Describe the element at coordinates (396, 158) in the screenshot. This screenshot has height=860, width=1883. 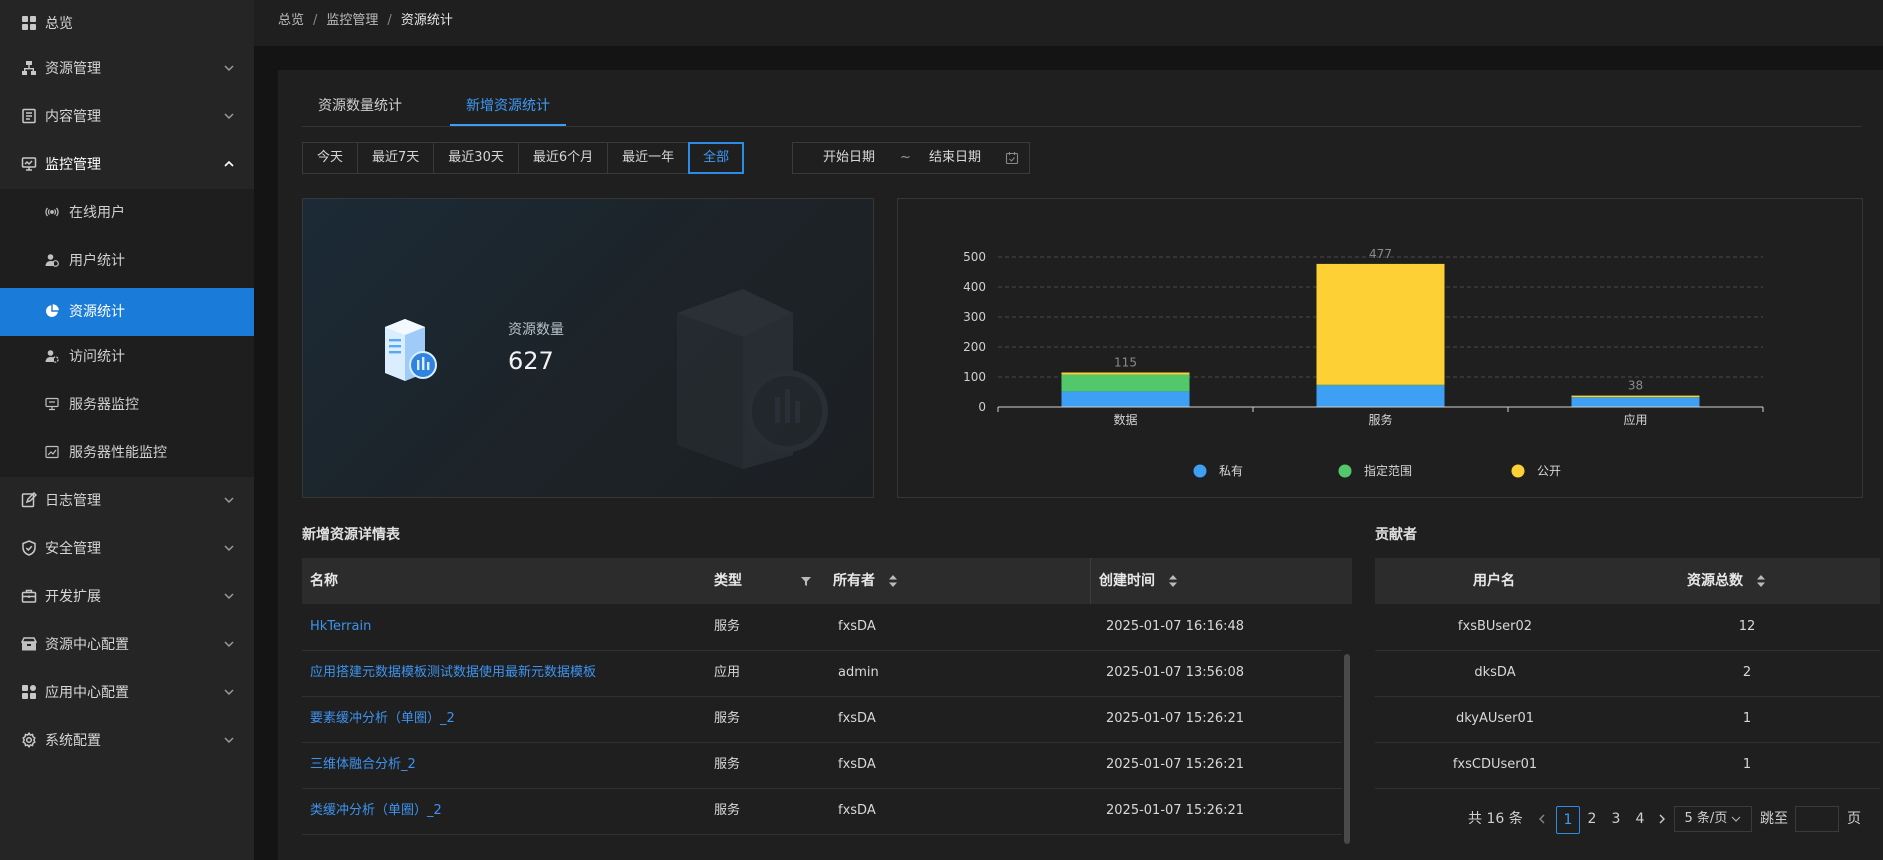
I see `range-7days-button: 最近7天` at that location.